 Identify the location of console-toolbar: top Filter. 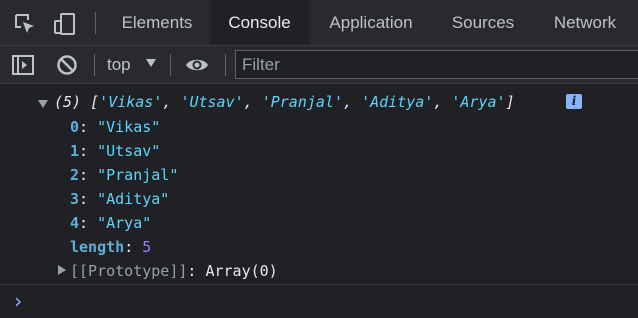
(319, 65).